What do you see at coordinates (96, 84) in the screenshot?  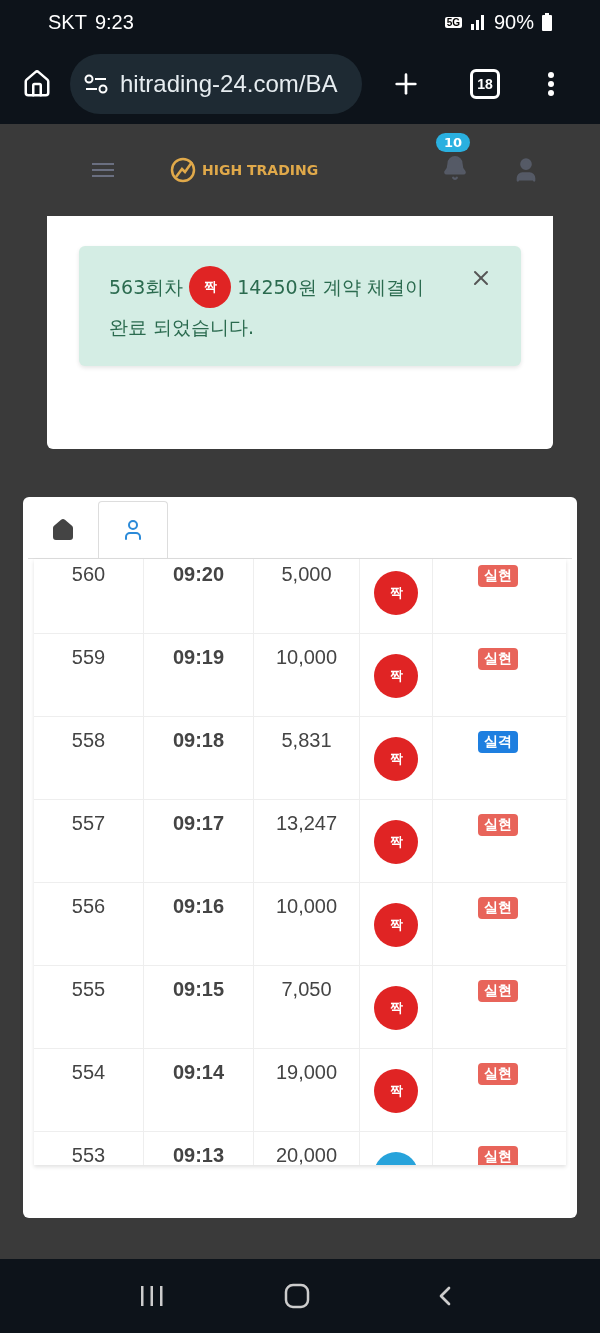 I see `site-settings-icon` at bounding box center [96, 84].